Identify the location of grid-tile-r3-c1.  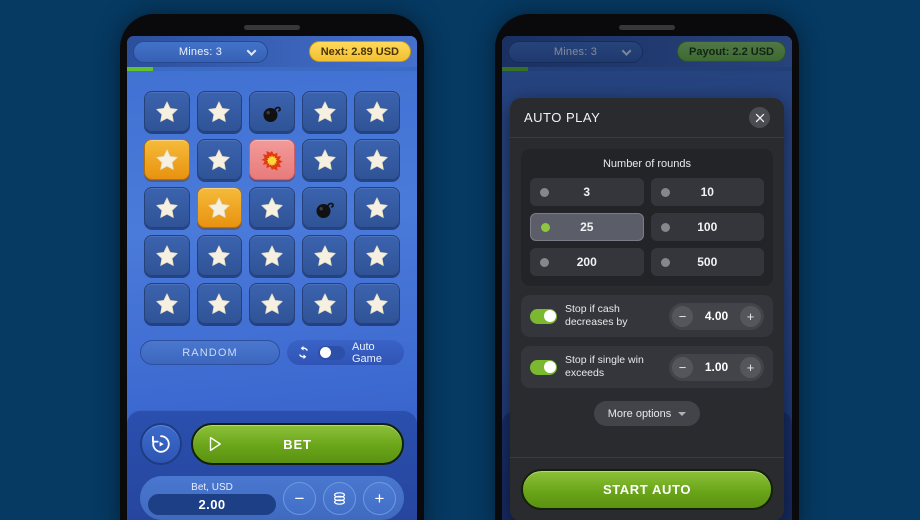
(167, 207).